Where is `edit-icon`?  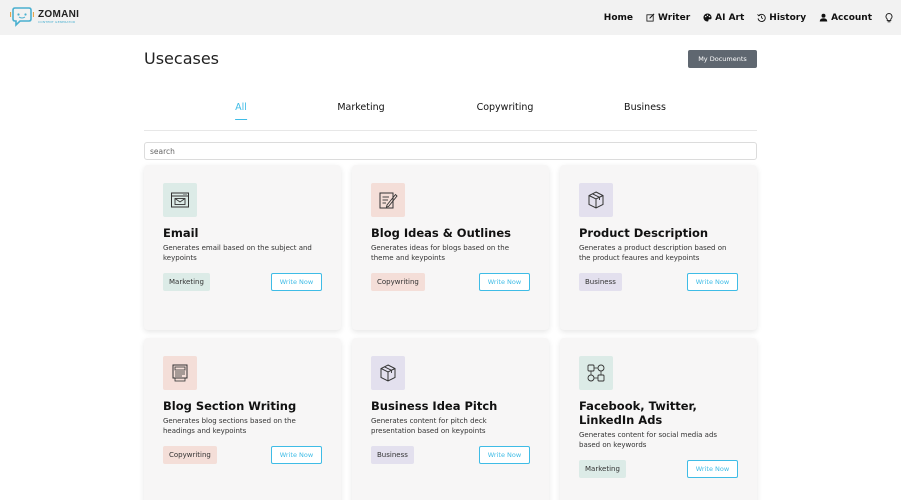 edit-icon is located at coordinates (650, 17).